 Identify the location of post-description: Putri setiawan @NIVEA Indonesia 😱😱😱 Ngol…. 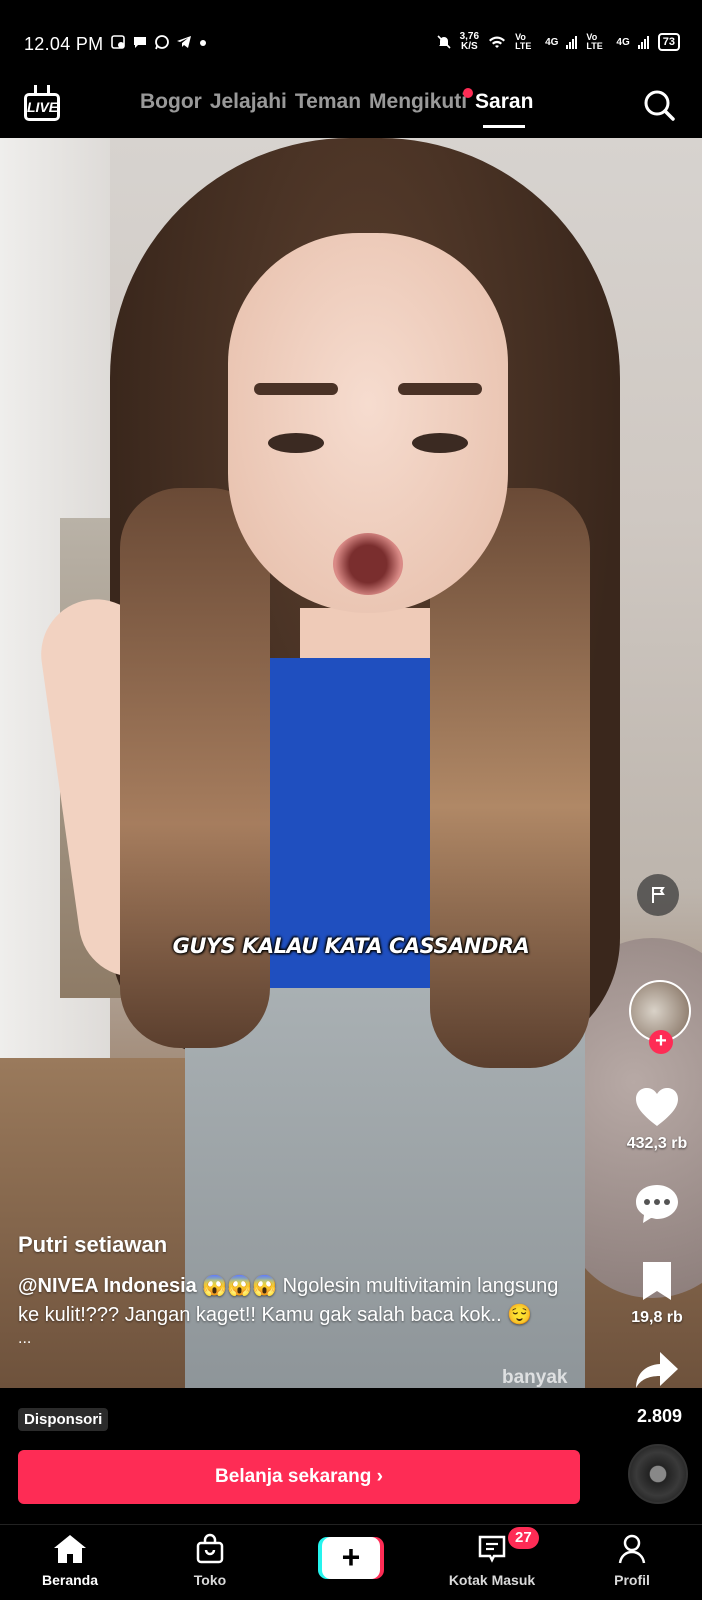
(298, 1290).